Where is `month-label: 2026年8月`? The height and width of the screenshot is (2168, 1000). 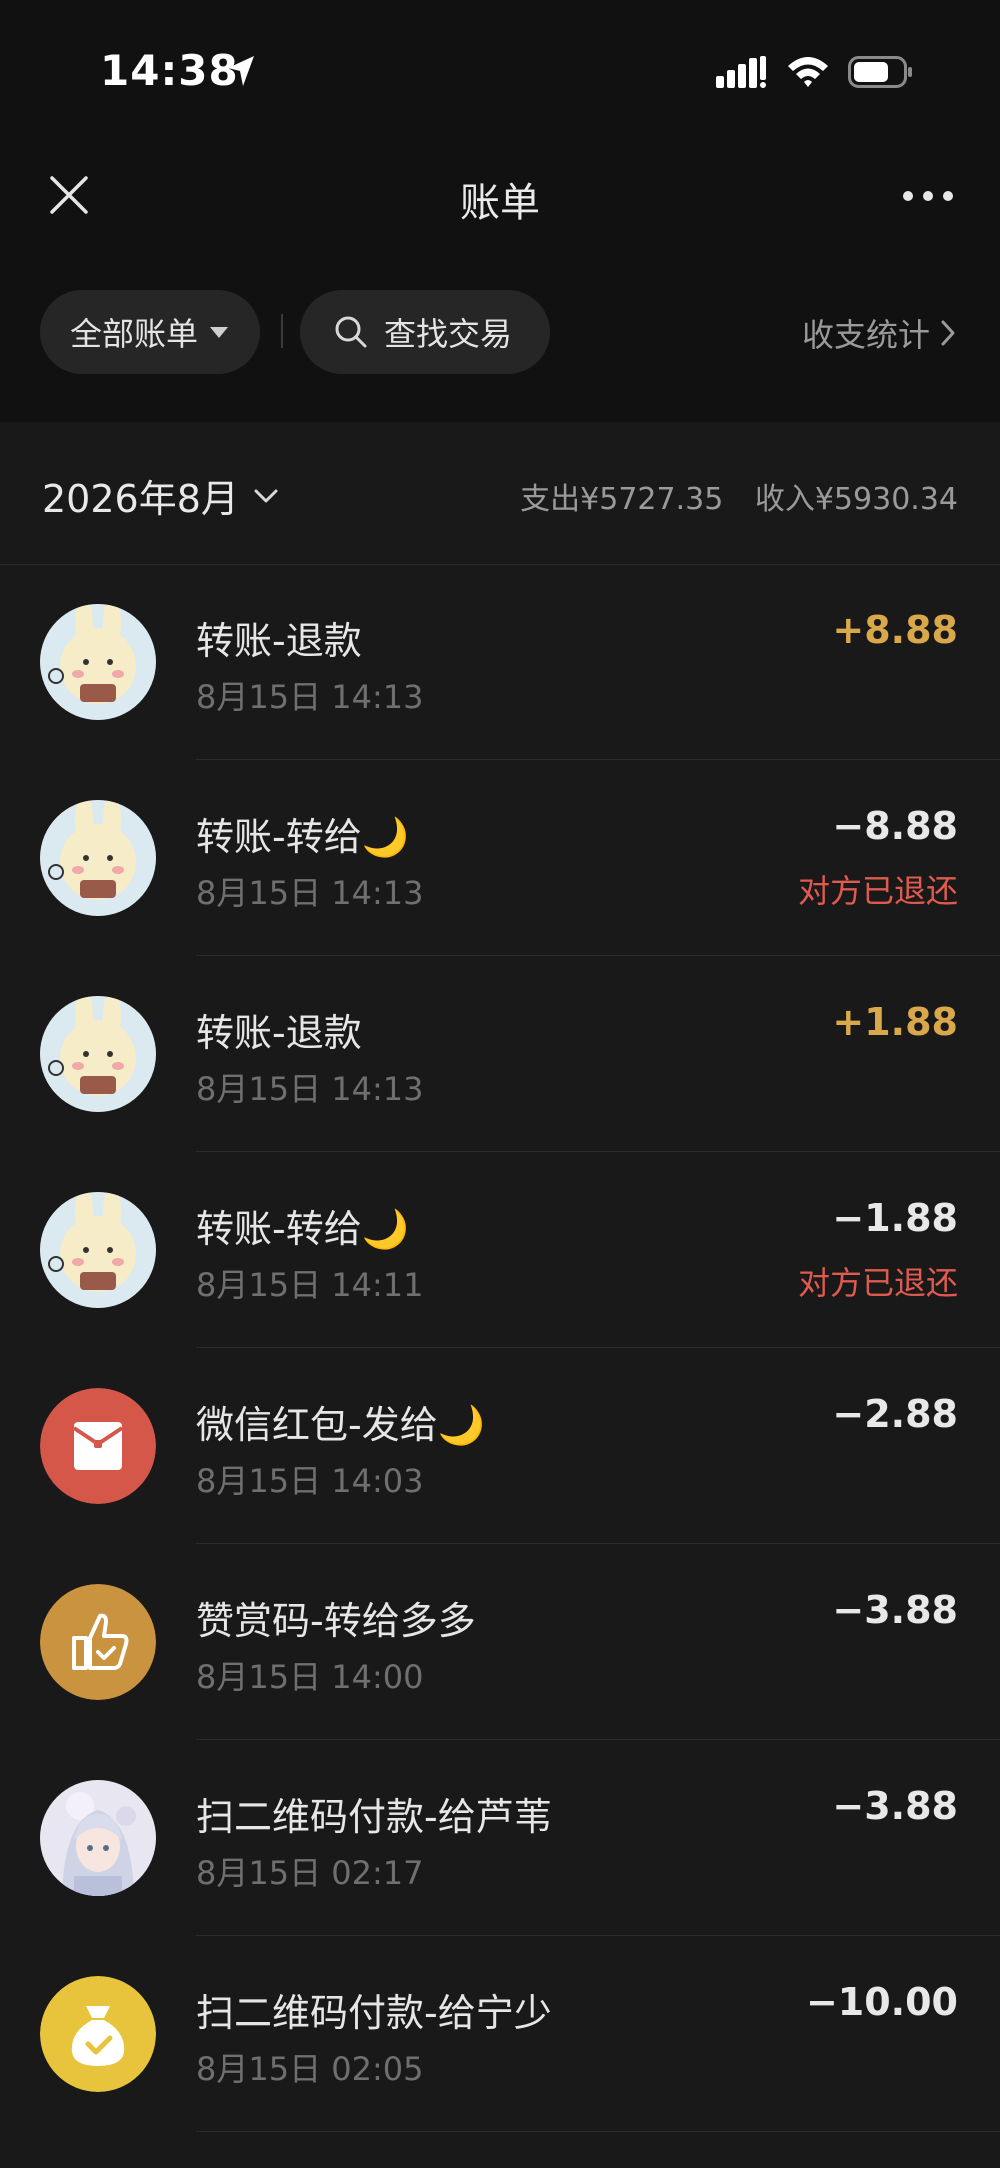
month-label: 2026年8月 is located at coordinates (140, 499).